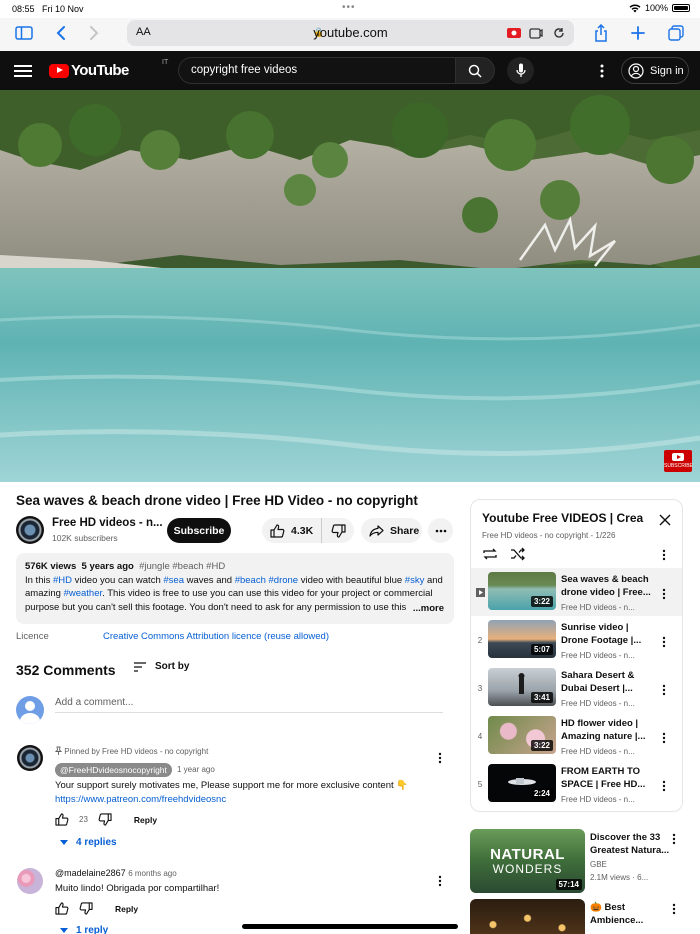 This screenshot has width=700, height=934. I want to click on status-bar: 08:55 Fri 10 Nov ••• 100%, so click(350, 9).